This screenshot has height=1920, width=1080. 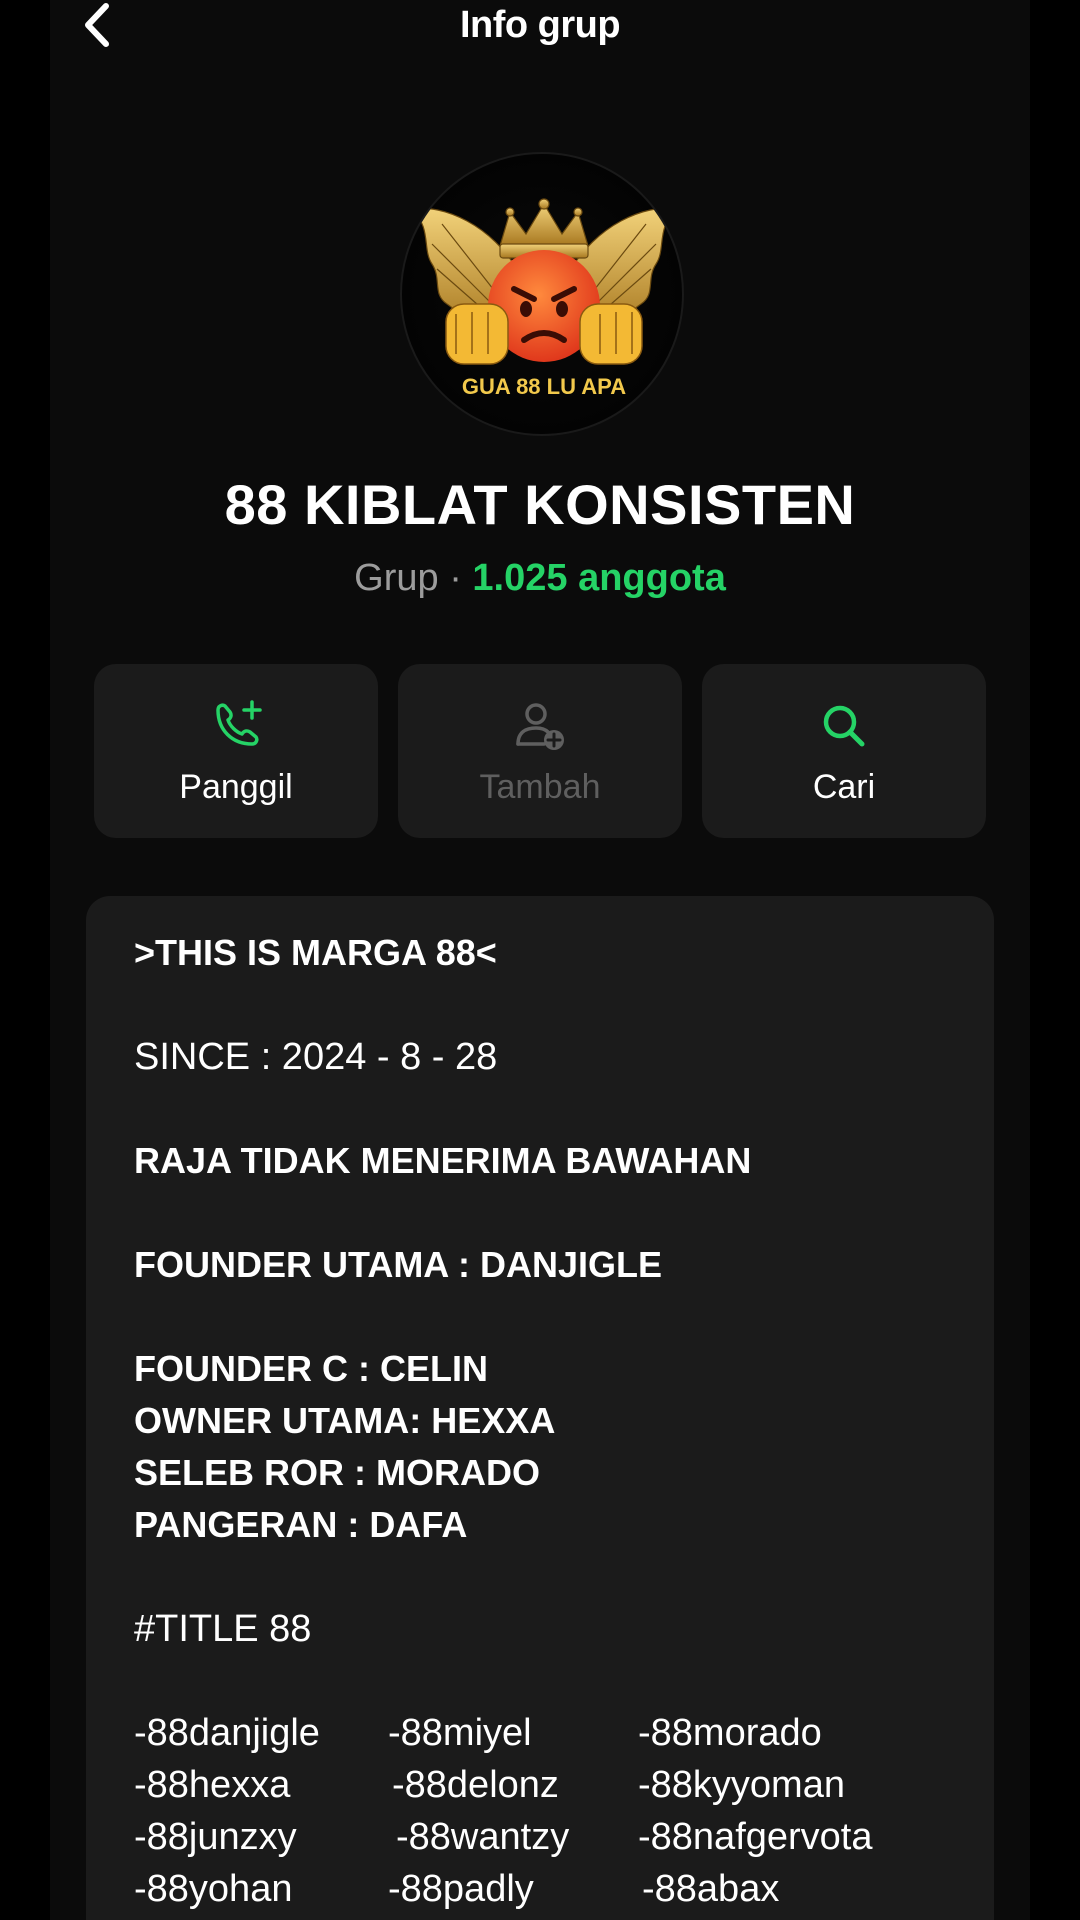 What do you see at coordinates (212, 1785) in the screenshot?
I see `member-tag: -88hexxa` at bounding box center [212, 1785].